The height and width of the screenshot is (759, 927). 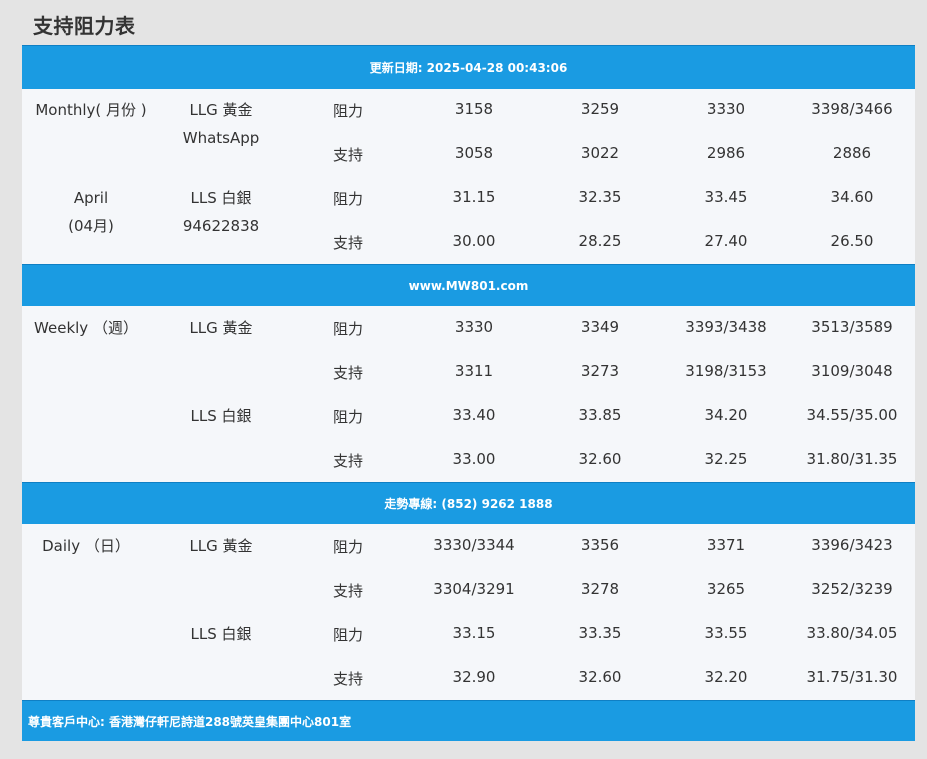 What do you see at coordinates (600, 153) in the screenshot?
I see `level-value: 3022` at bounding box center [600, 153].